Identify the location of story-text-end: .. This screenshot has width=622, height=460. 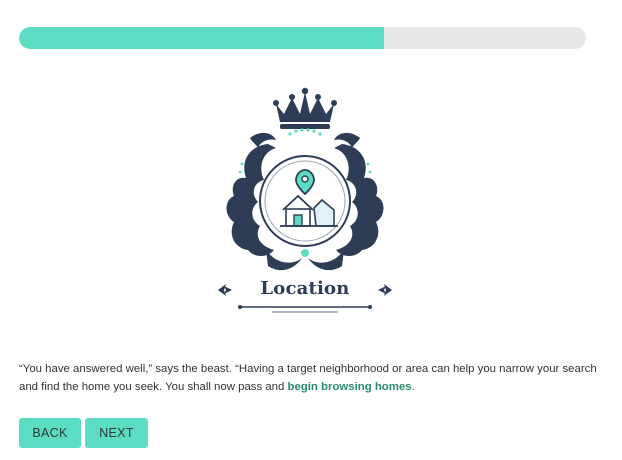
(413, 387).